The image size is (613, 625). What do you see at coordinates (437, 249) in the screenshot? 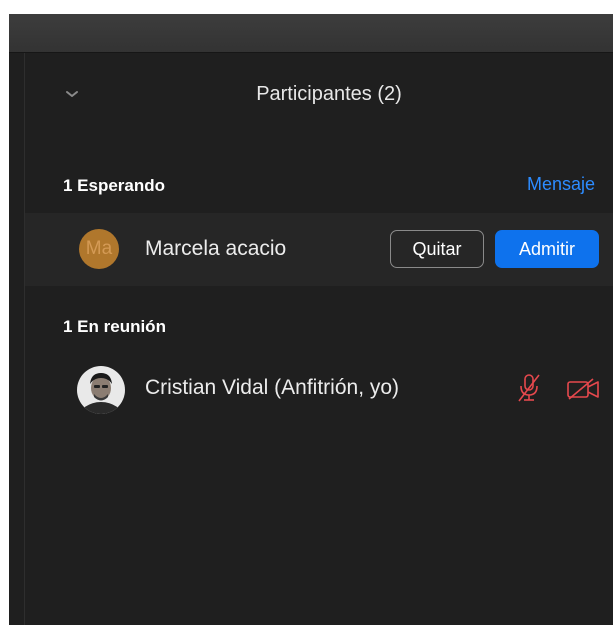
I see `remove-button: Quitar` at bounding box center [437, 249].